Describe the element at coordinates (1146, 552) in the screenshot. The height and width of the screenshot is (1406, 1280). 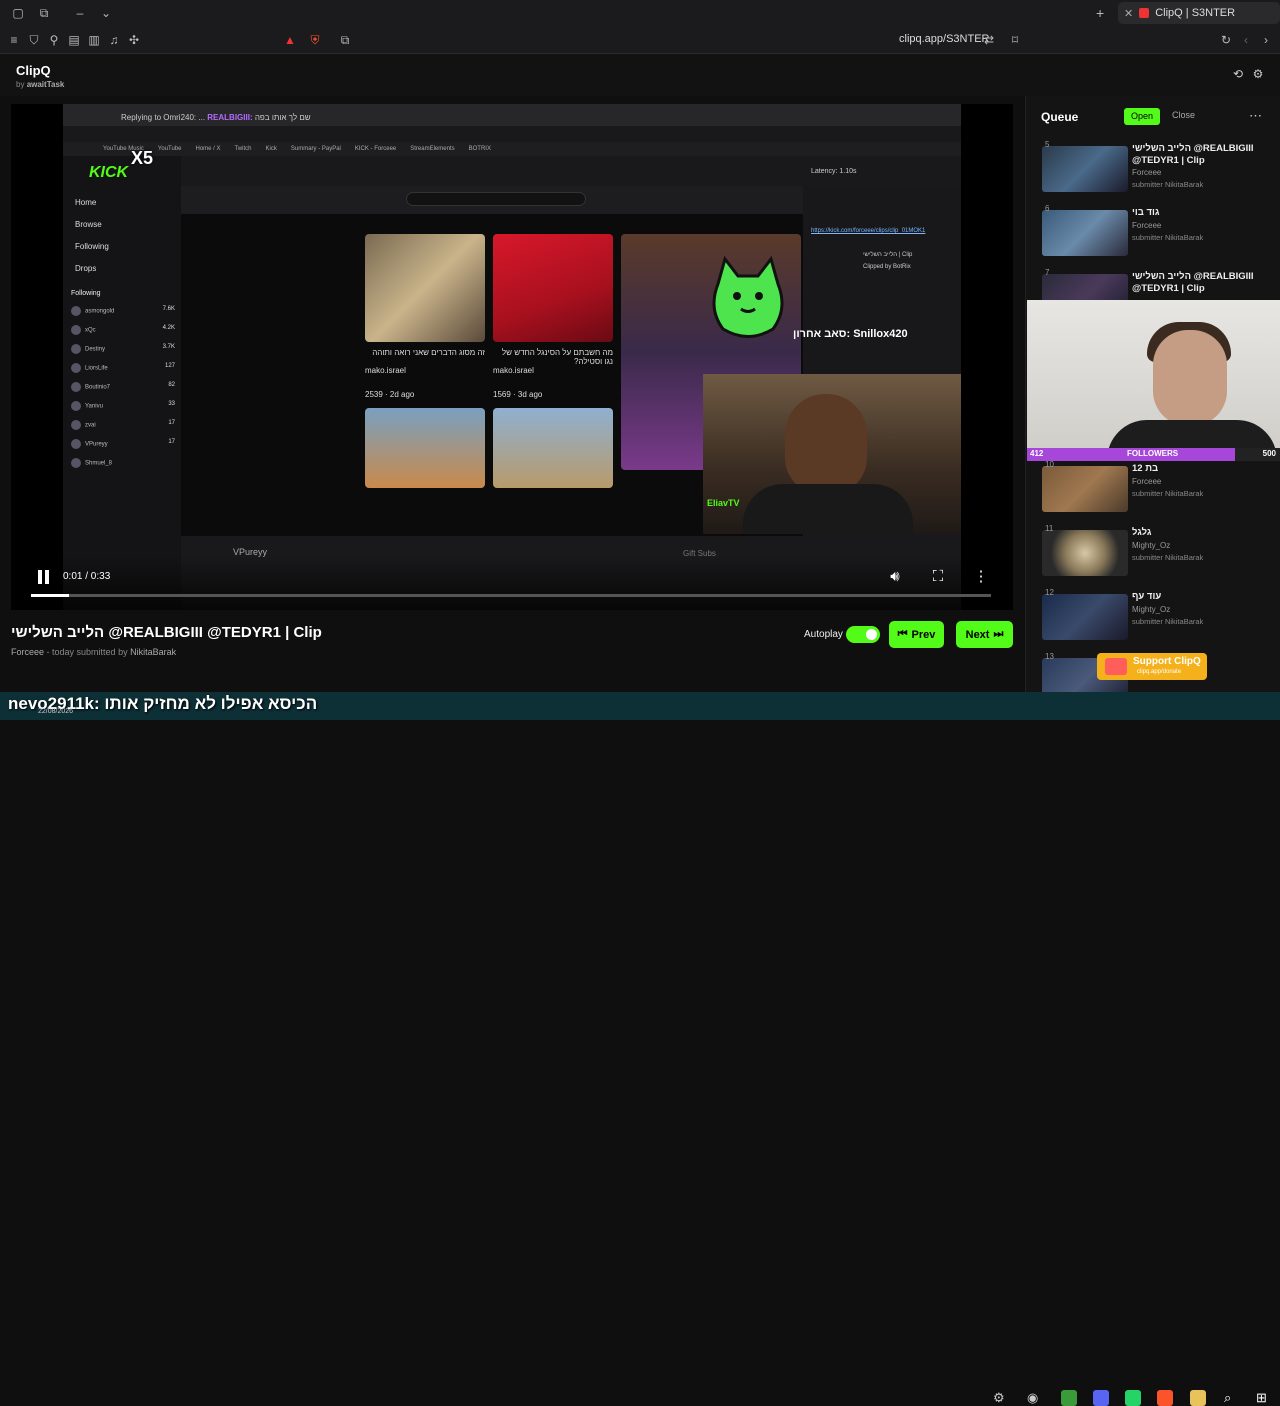
I see `queue-item: 11 גלגל Mighty_Oz submitter NikitaBarak` at that location.